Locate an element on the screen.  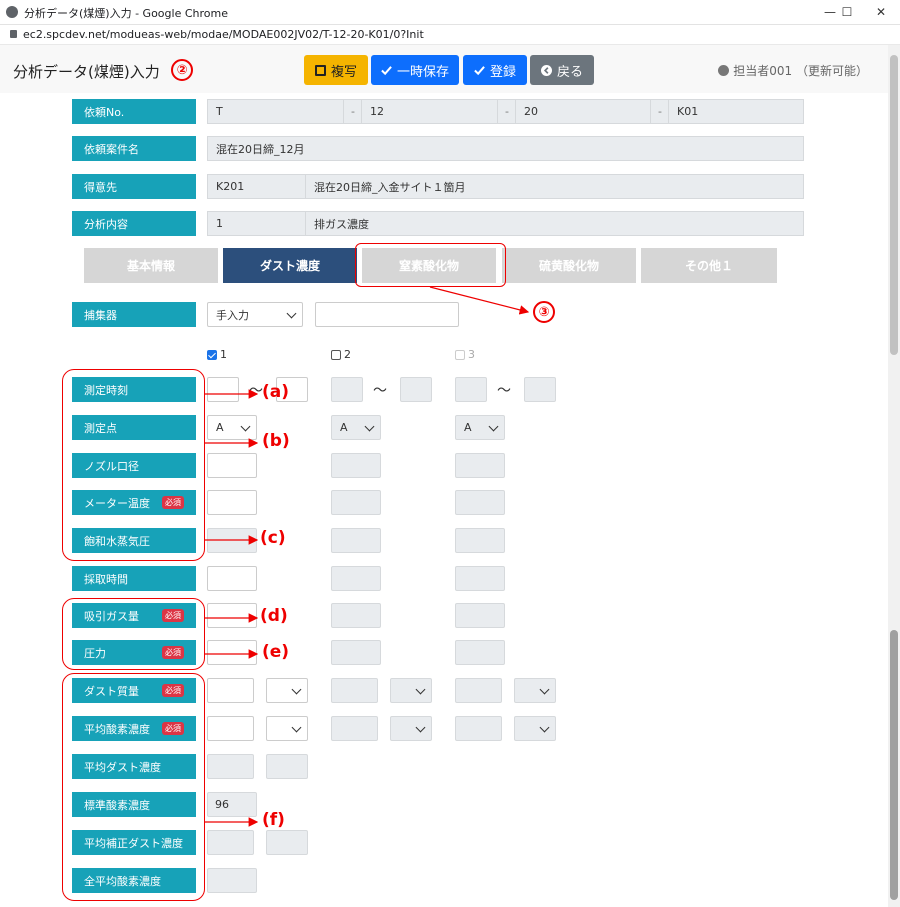
annotation-marker-2: ② is located at coordinates (182, 70).